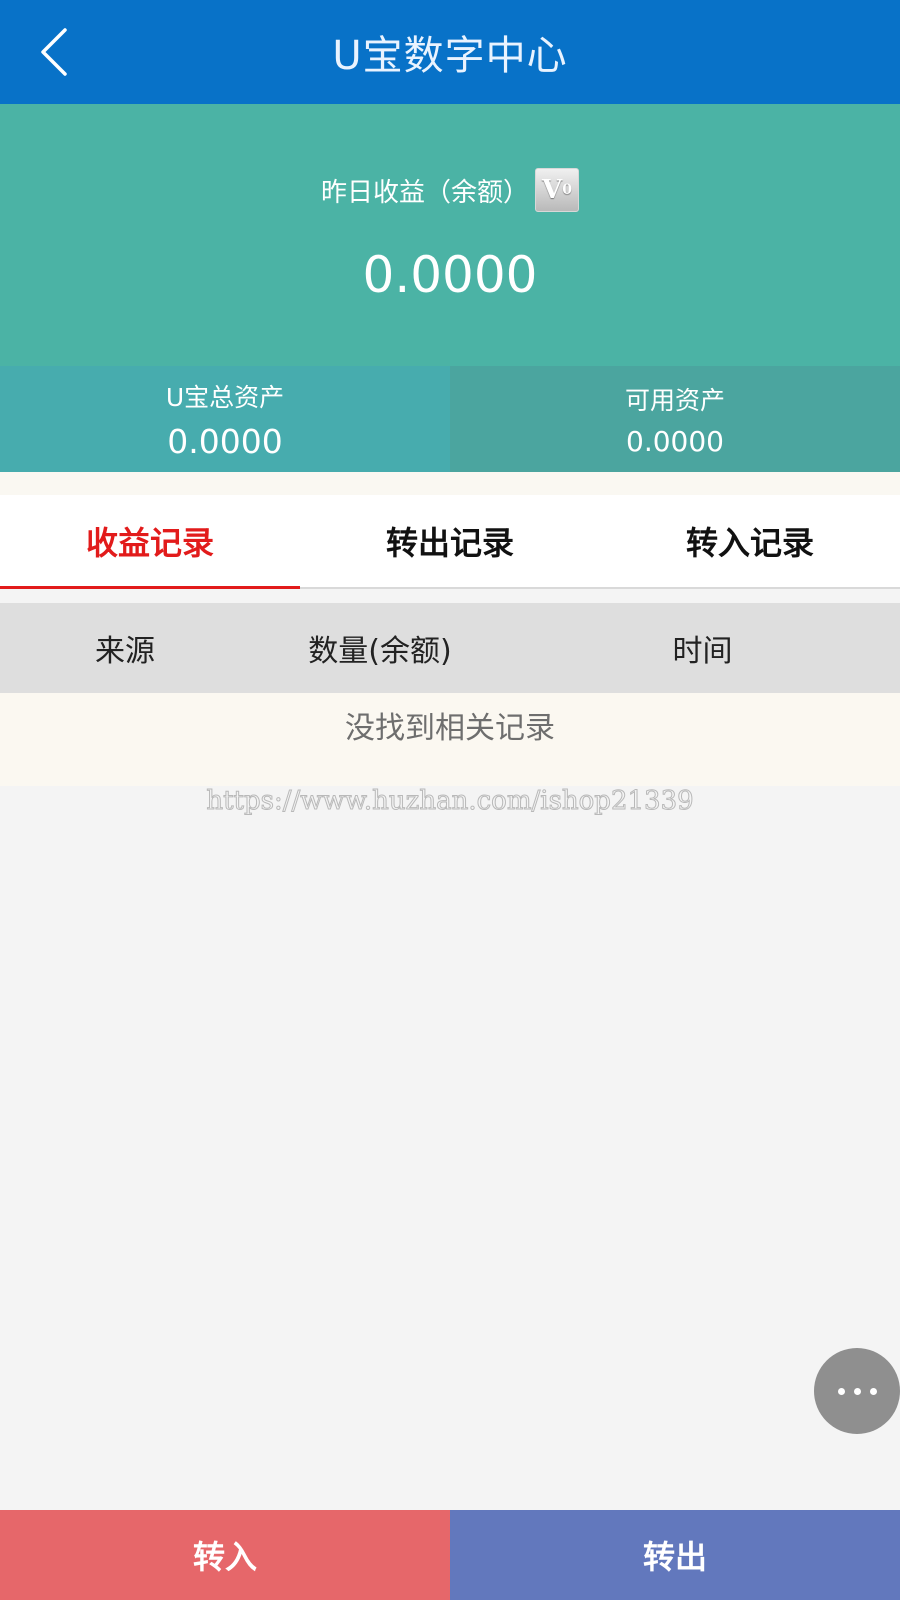 The height and width of the screenshot is (1600, 900). I want to click on assets-summary: U宝总资产 0.0000 可用资产 0.0000, so click(450, 419).